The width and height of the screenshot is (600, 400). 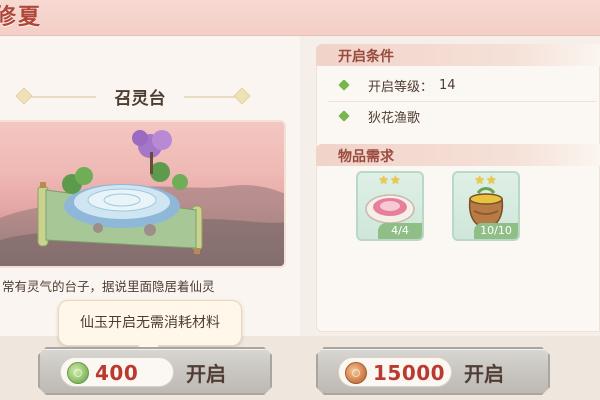 What do you see at coordinates (447, 85) in the screenshot?
I see `condition-value: 14` at bounding box center [447, 85].